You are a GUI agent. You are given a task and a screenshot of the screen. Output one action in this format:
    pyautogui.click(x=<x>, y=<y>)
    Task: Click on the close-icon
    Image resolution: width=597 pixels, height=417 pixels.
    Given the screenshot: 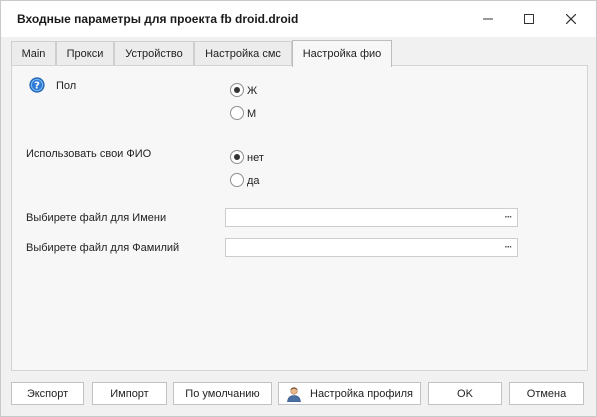 What is the action you would take?
    pyautogui.click(x=571, y=19)
    